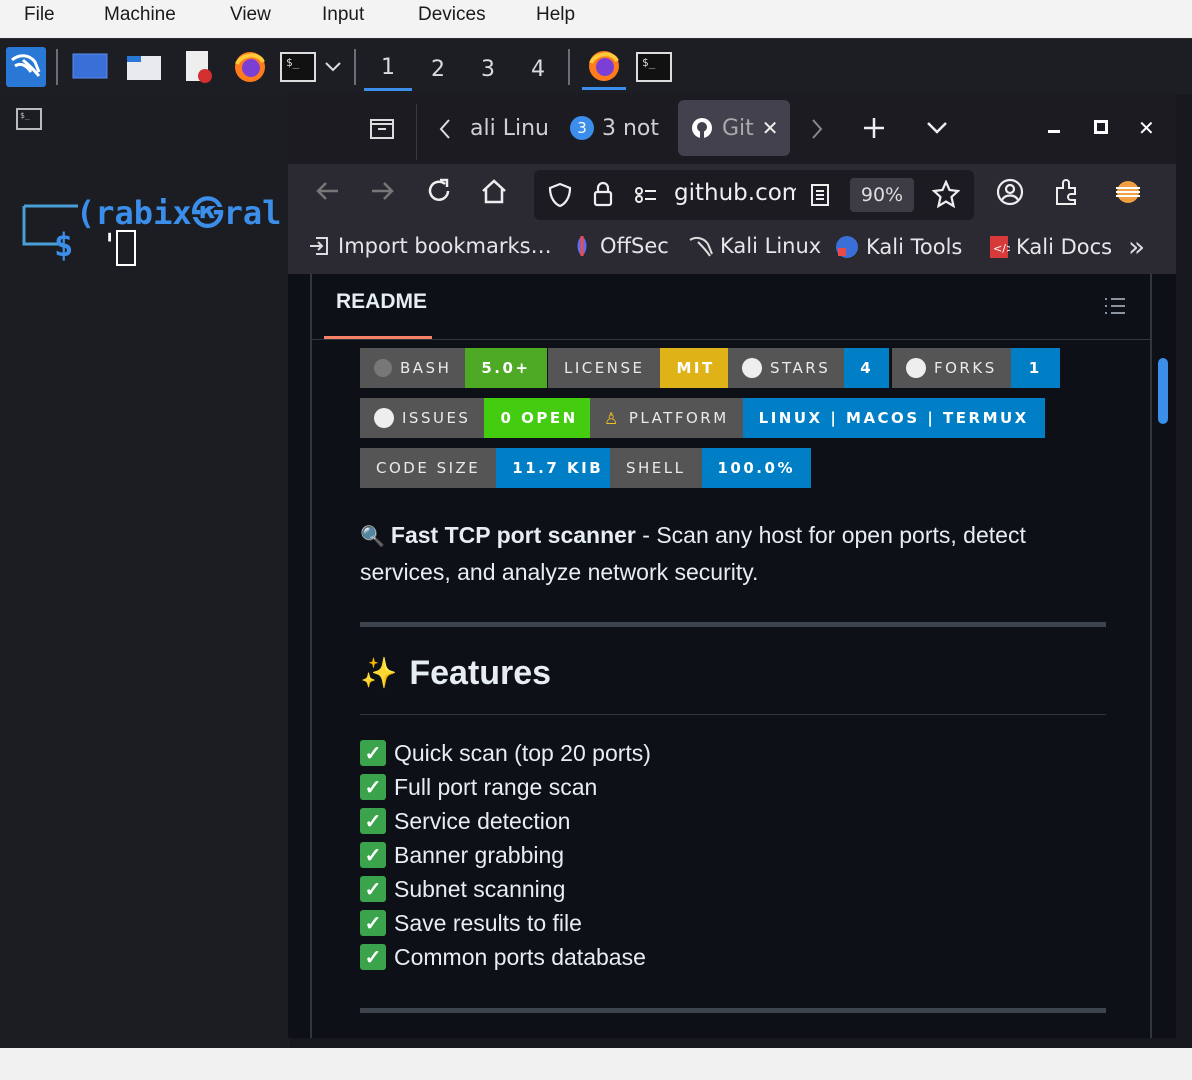 This screenshot has width=1192, height=1080. I want to click on bookmark-kali-docs: </> Kali Docs, so click(1050, 247).